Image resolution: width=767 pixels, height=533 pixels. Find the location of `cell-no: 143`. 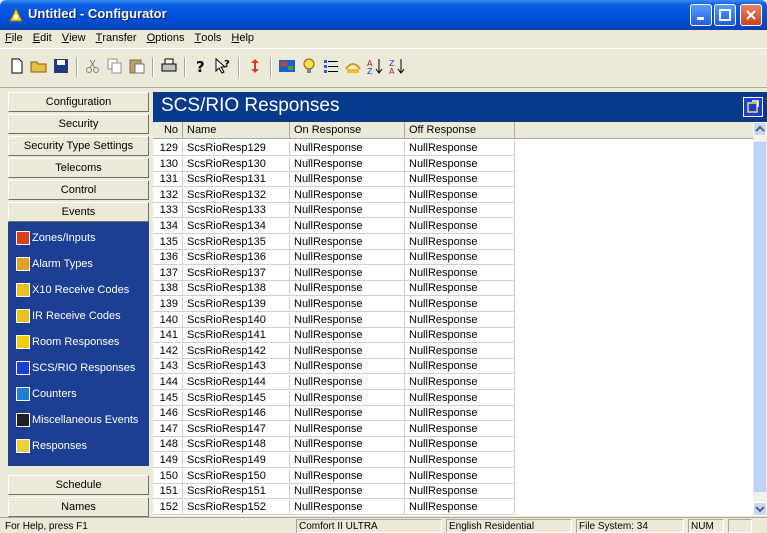

cell-no: 143 is located at coordinates (168, 367).